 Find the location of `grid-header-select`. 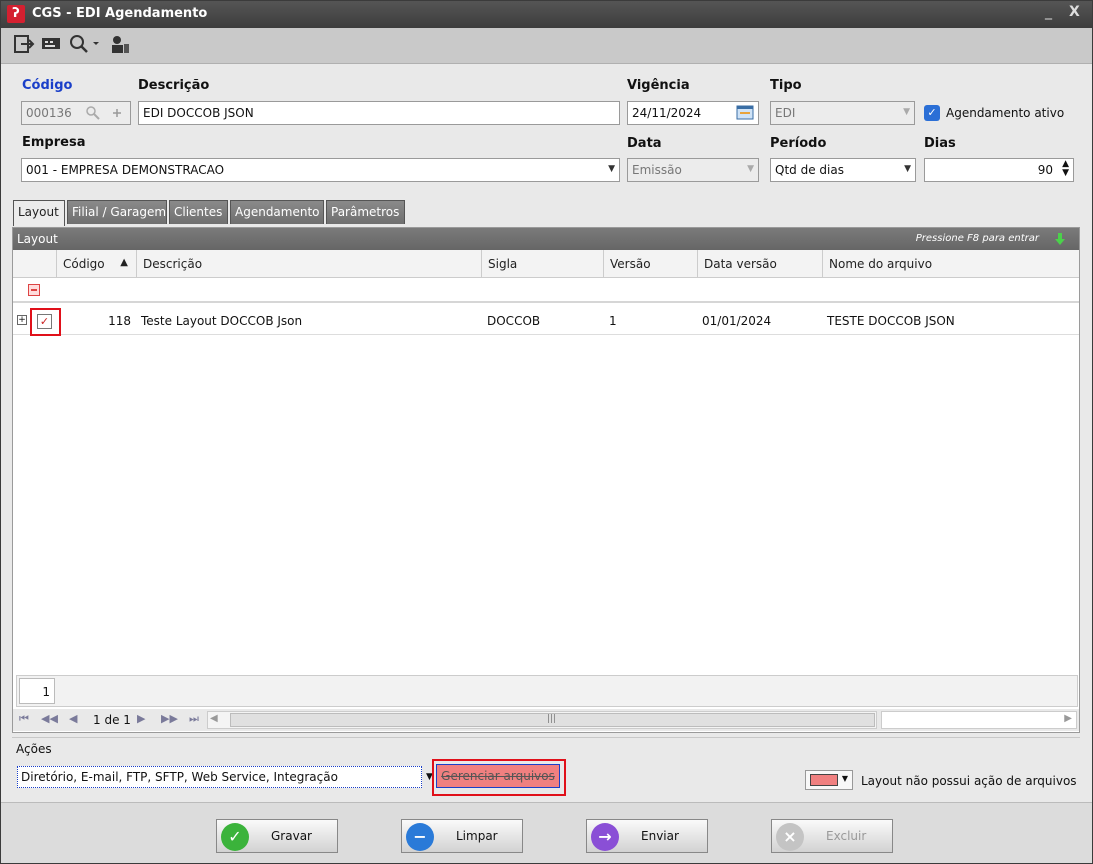

grid-header-select is located at coordinates (35, 264).